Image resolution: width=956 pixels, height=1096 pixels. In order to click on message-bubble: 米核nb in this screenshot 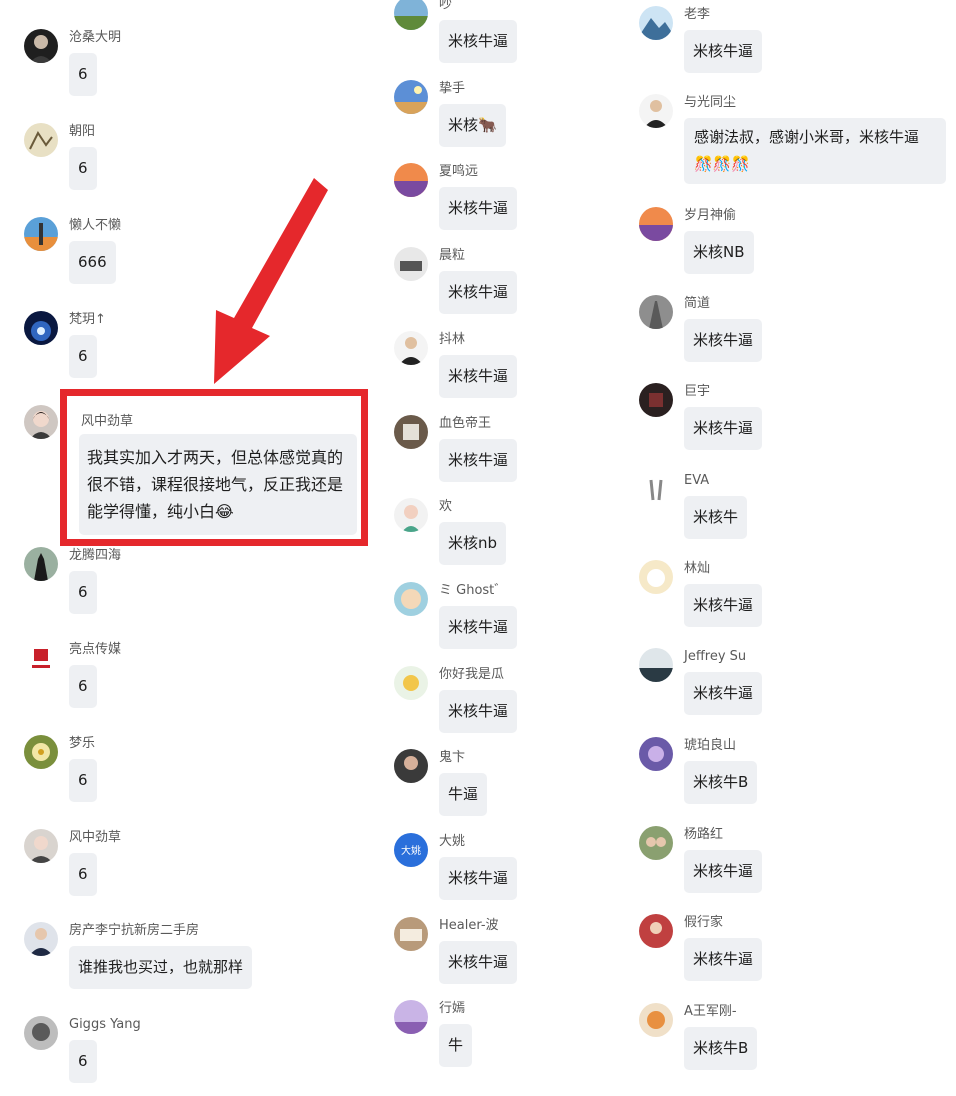, I will do `click(473, 544)`.